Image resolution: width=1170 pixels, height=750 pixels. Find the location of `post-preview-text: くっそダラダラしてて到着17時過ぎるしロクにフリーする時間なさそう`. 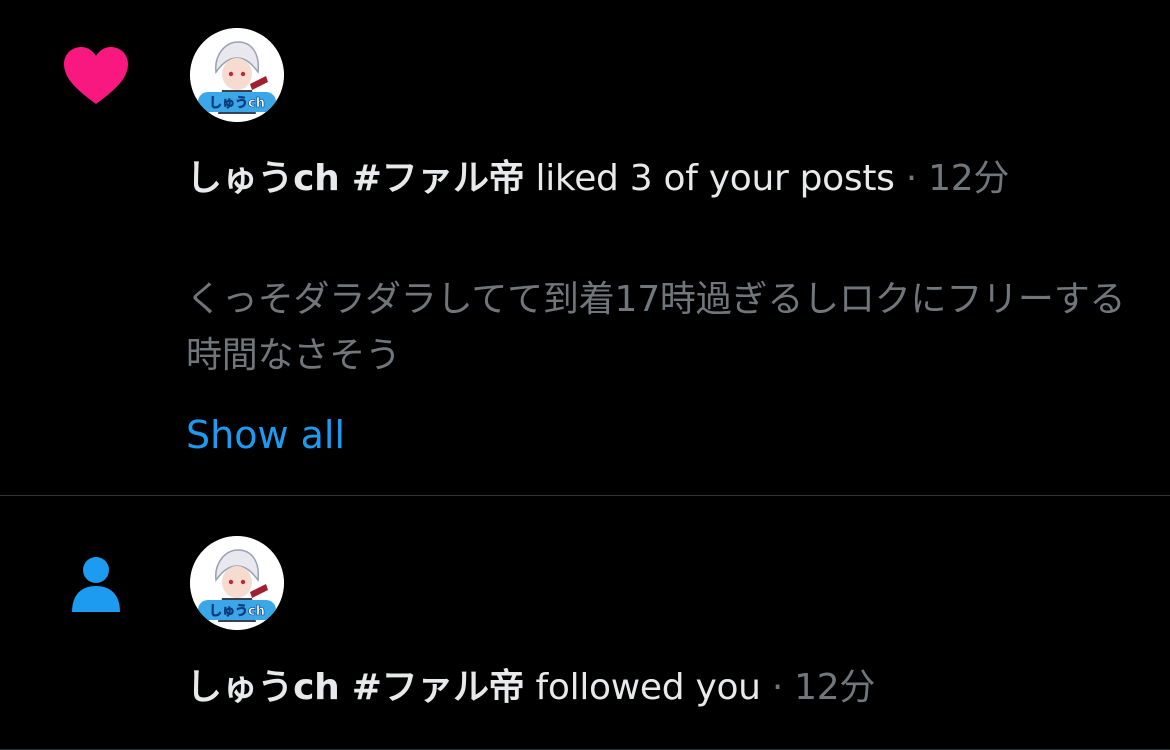

post-preview-text: くっそダラダラしてて到着17時過ぎるしロクにフリーする時間なさそう is located at coordinates (661, 328).